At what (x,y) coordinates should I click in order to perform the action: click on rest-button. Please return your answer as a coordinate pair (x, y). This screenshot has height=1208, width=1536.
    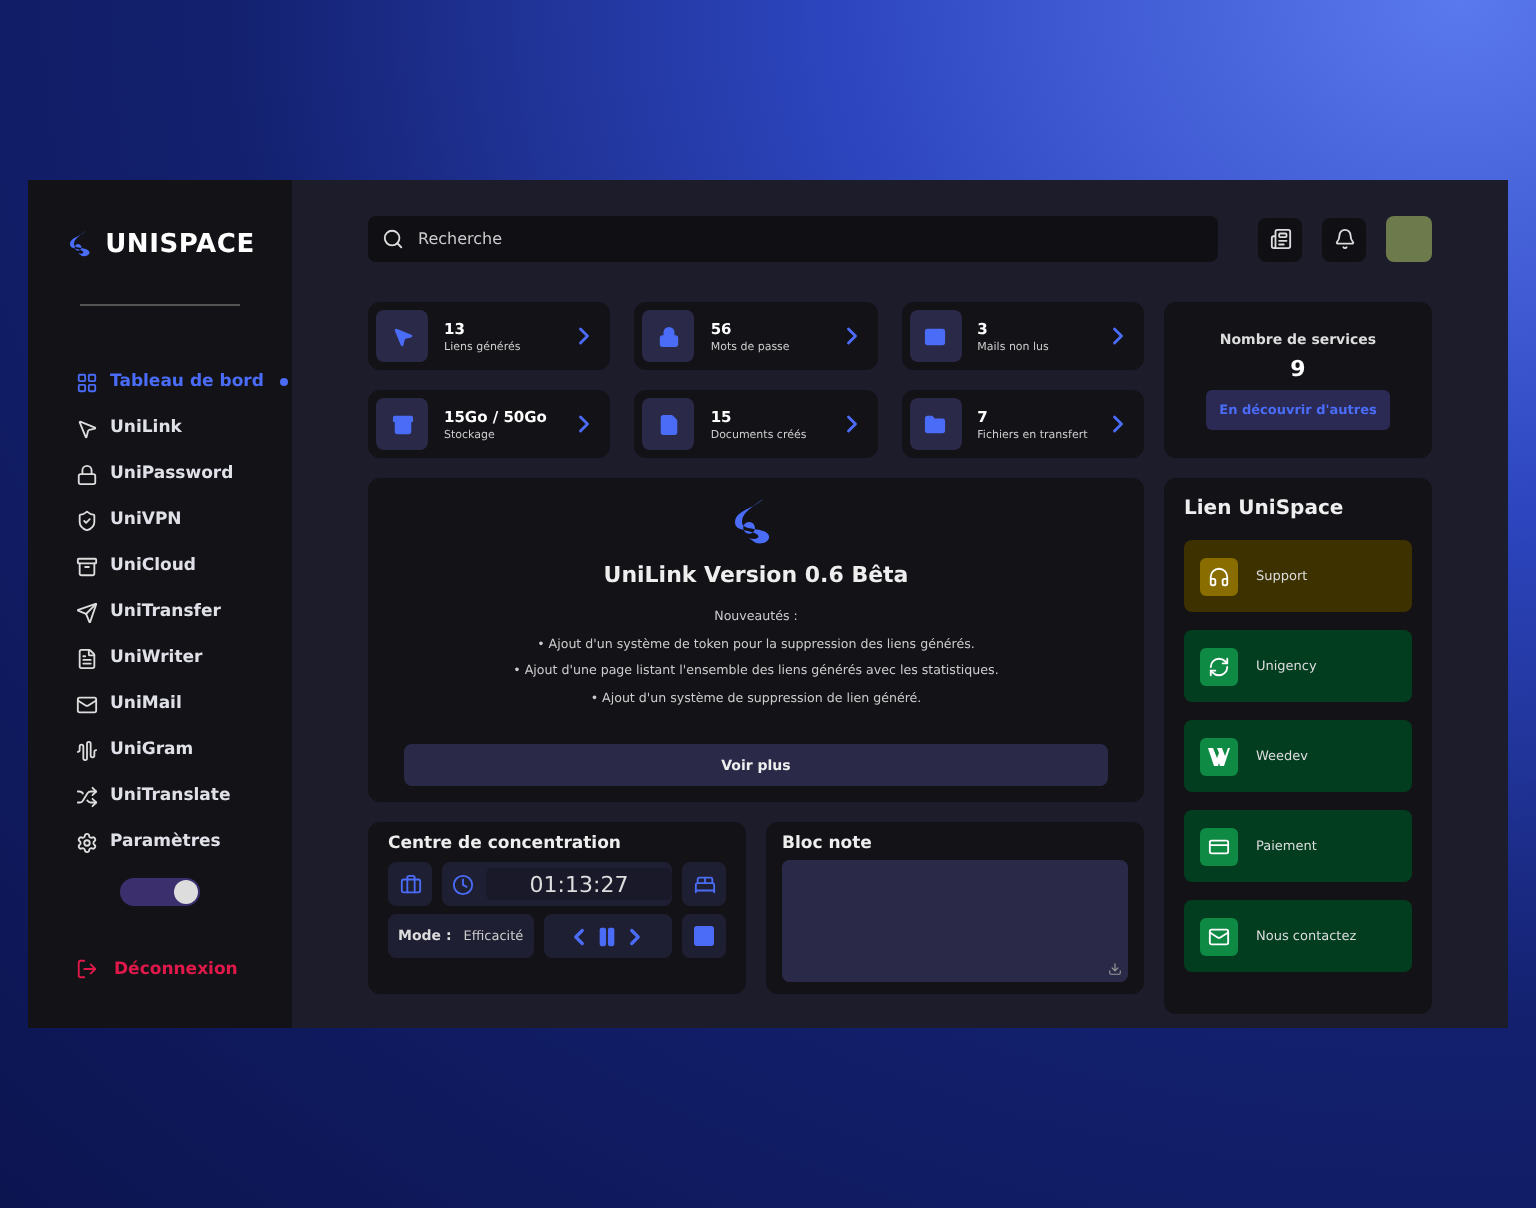
    Looking at the image, I should click on (704, 884).